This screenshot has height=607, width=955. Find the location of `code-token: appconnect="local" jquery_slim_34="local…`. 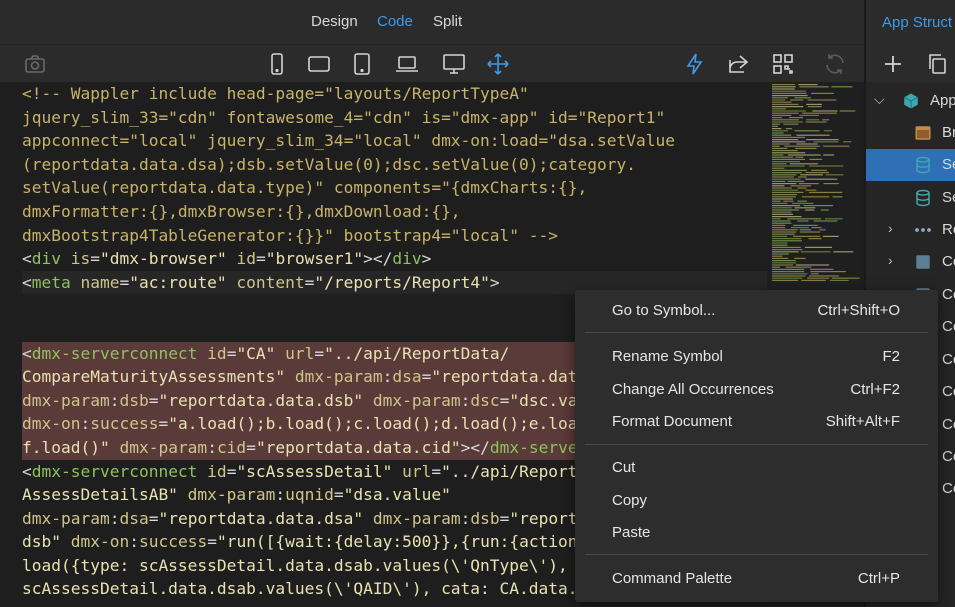

code-token: appconnect="local" jquery_slim_34="local… is located at coordinates (348, 141).